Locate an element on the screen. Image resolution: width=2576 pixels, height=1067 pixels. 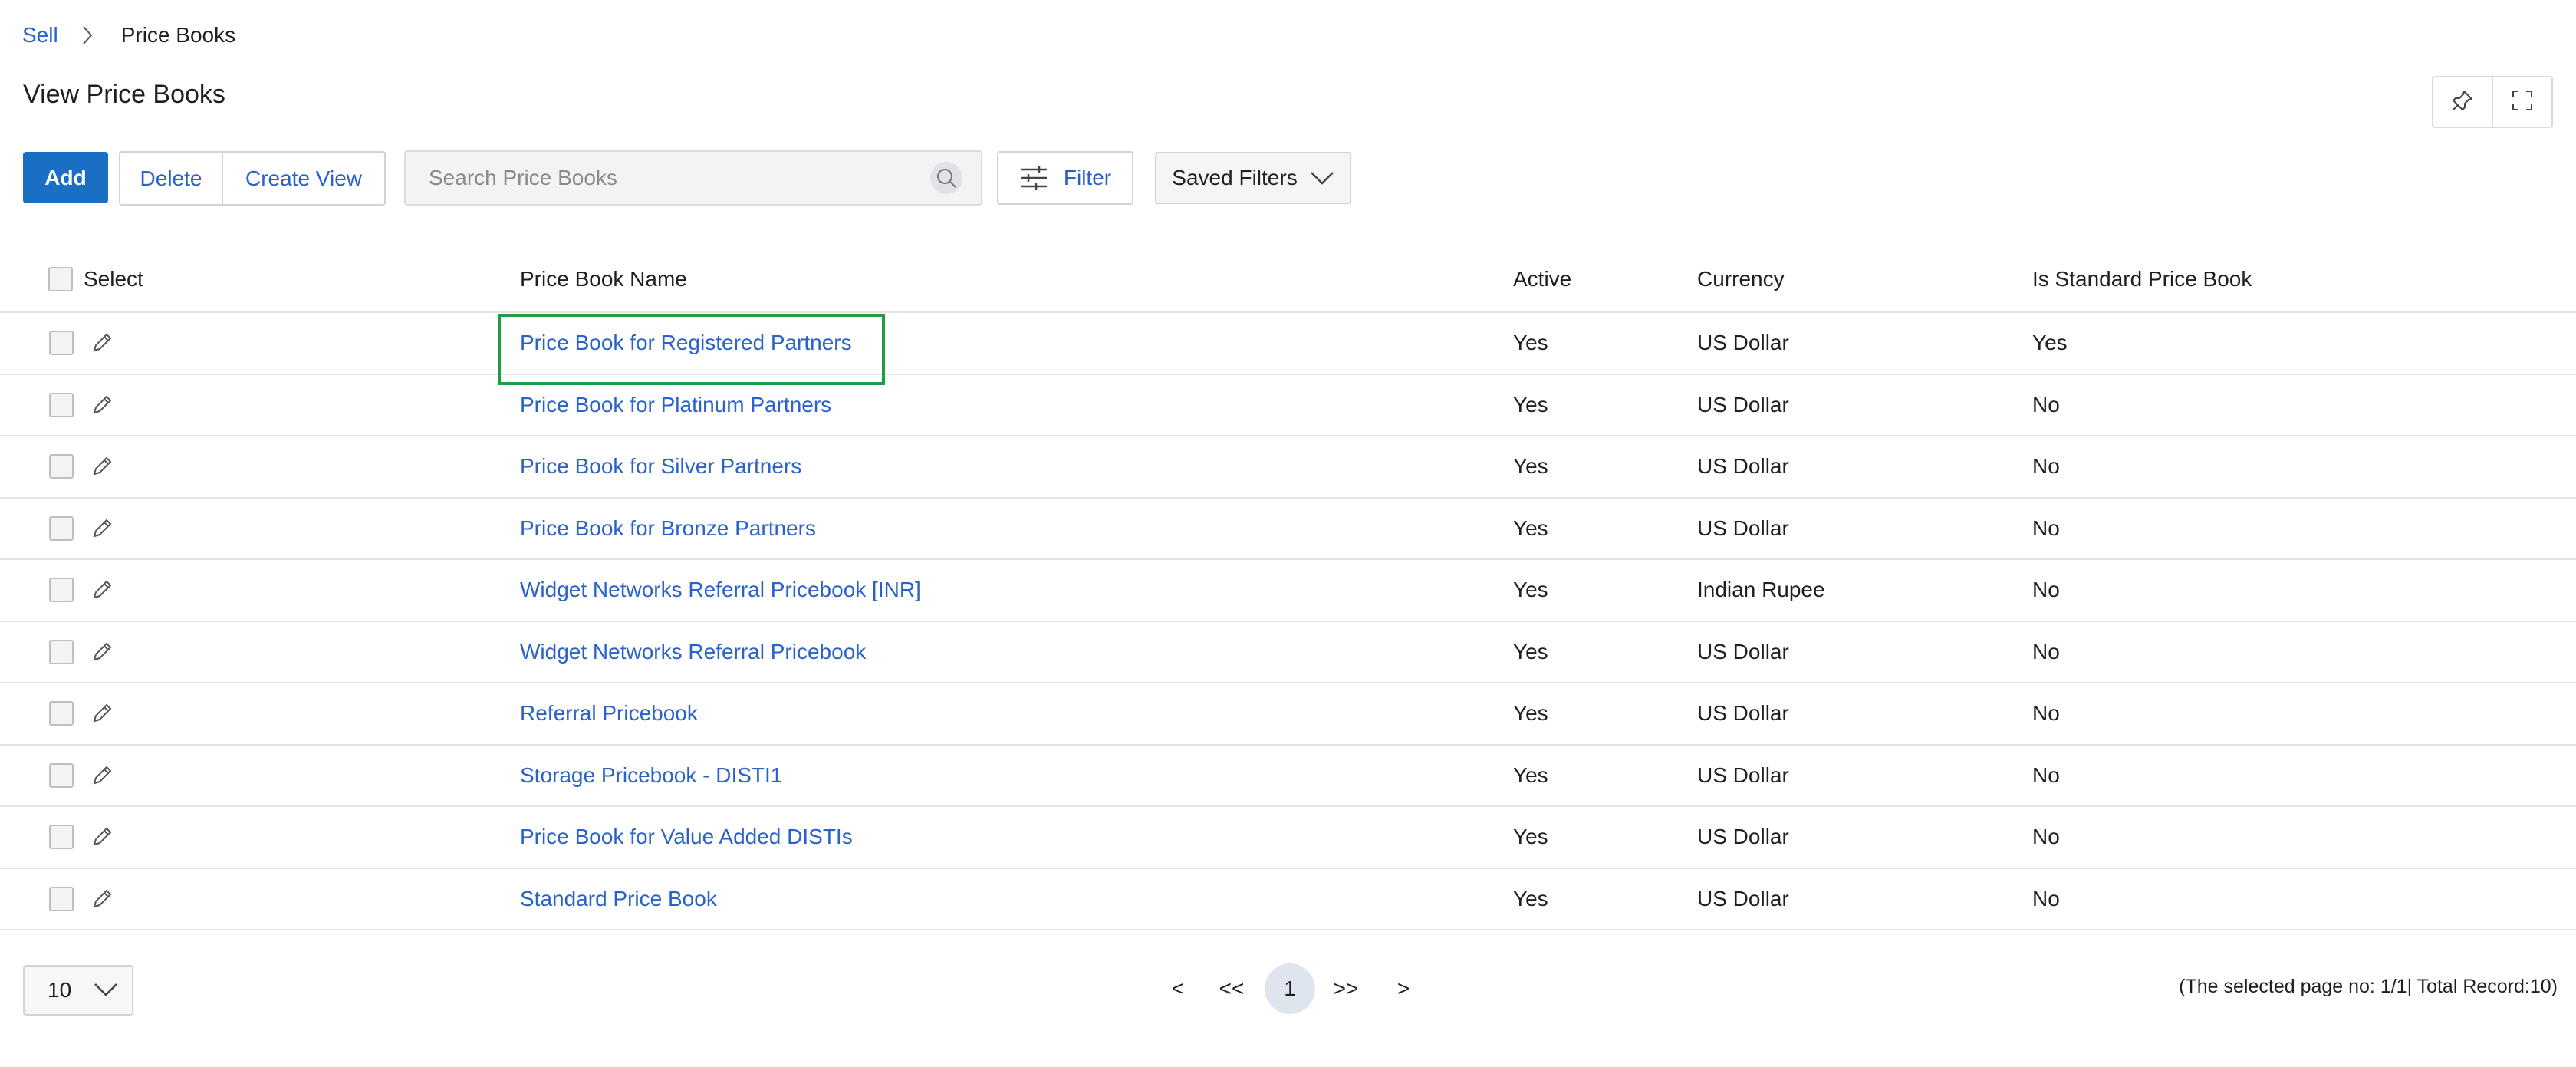
table-row: Referral Pricebook Yes US Dollar No is located at coordinates (1288, 715).